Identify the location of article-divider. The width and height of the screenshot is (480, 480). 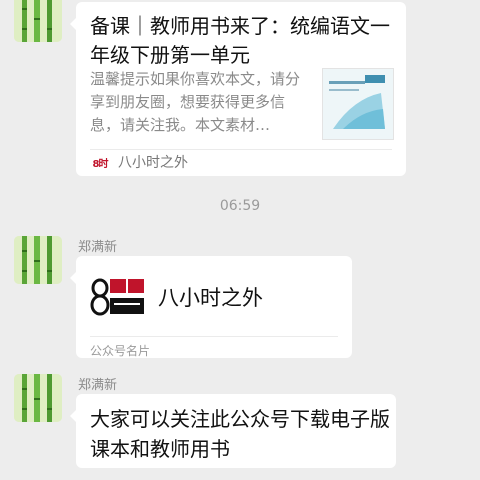
(241, 149).